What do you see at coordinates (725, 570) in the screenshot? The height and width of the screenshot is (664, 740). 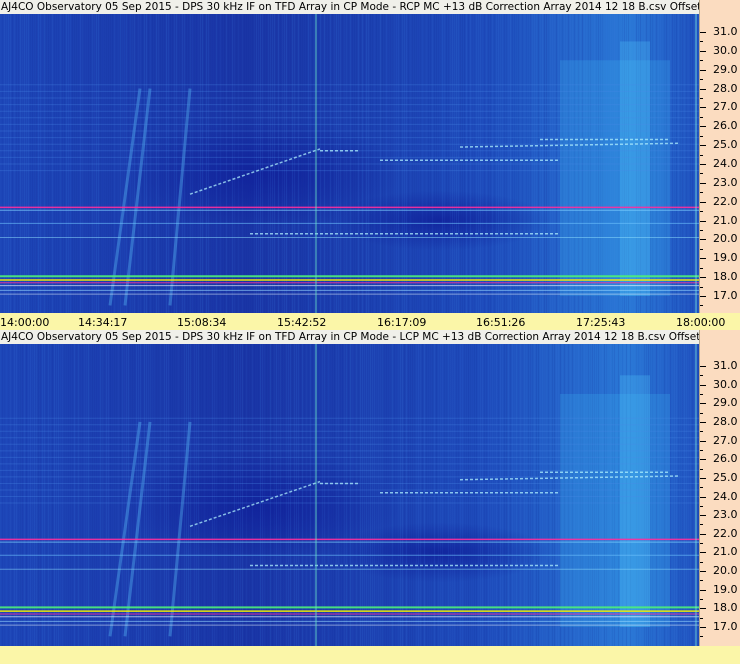 I see `frequency-tick-label: 20.0` at bounding box center [725, 570].